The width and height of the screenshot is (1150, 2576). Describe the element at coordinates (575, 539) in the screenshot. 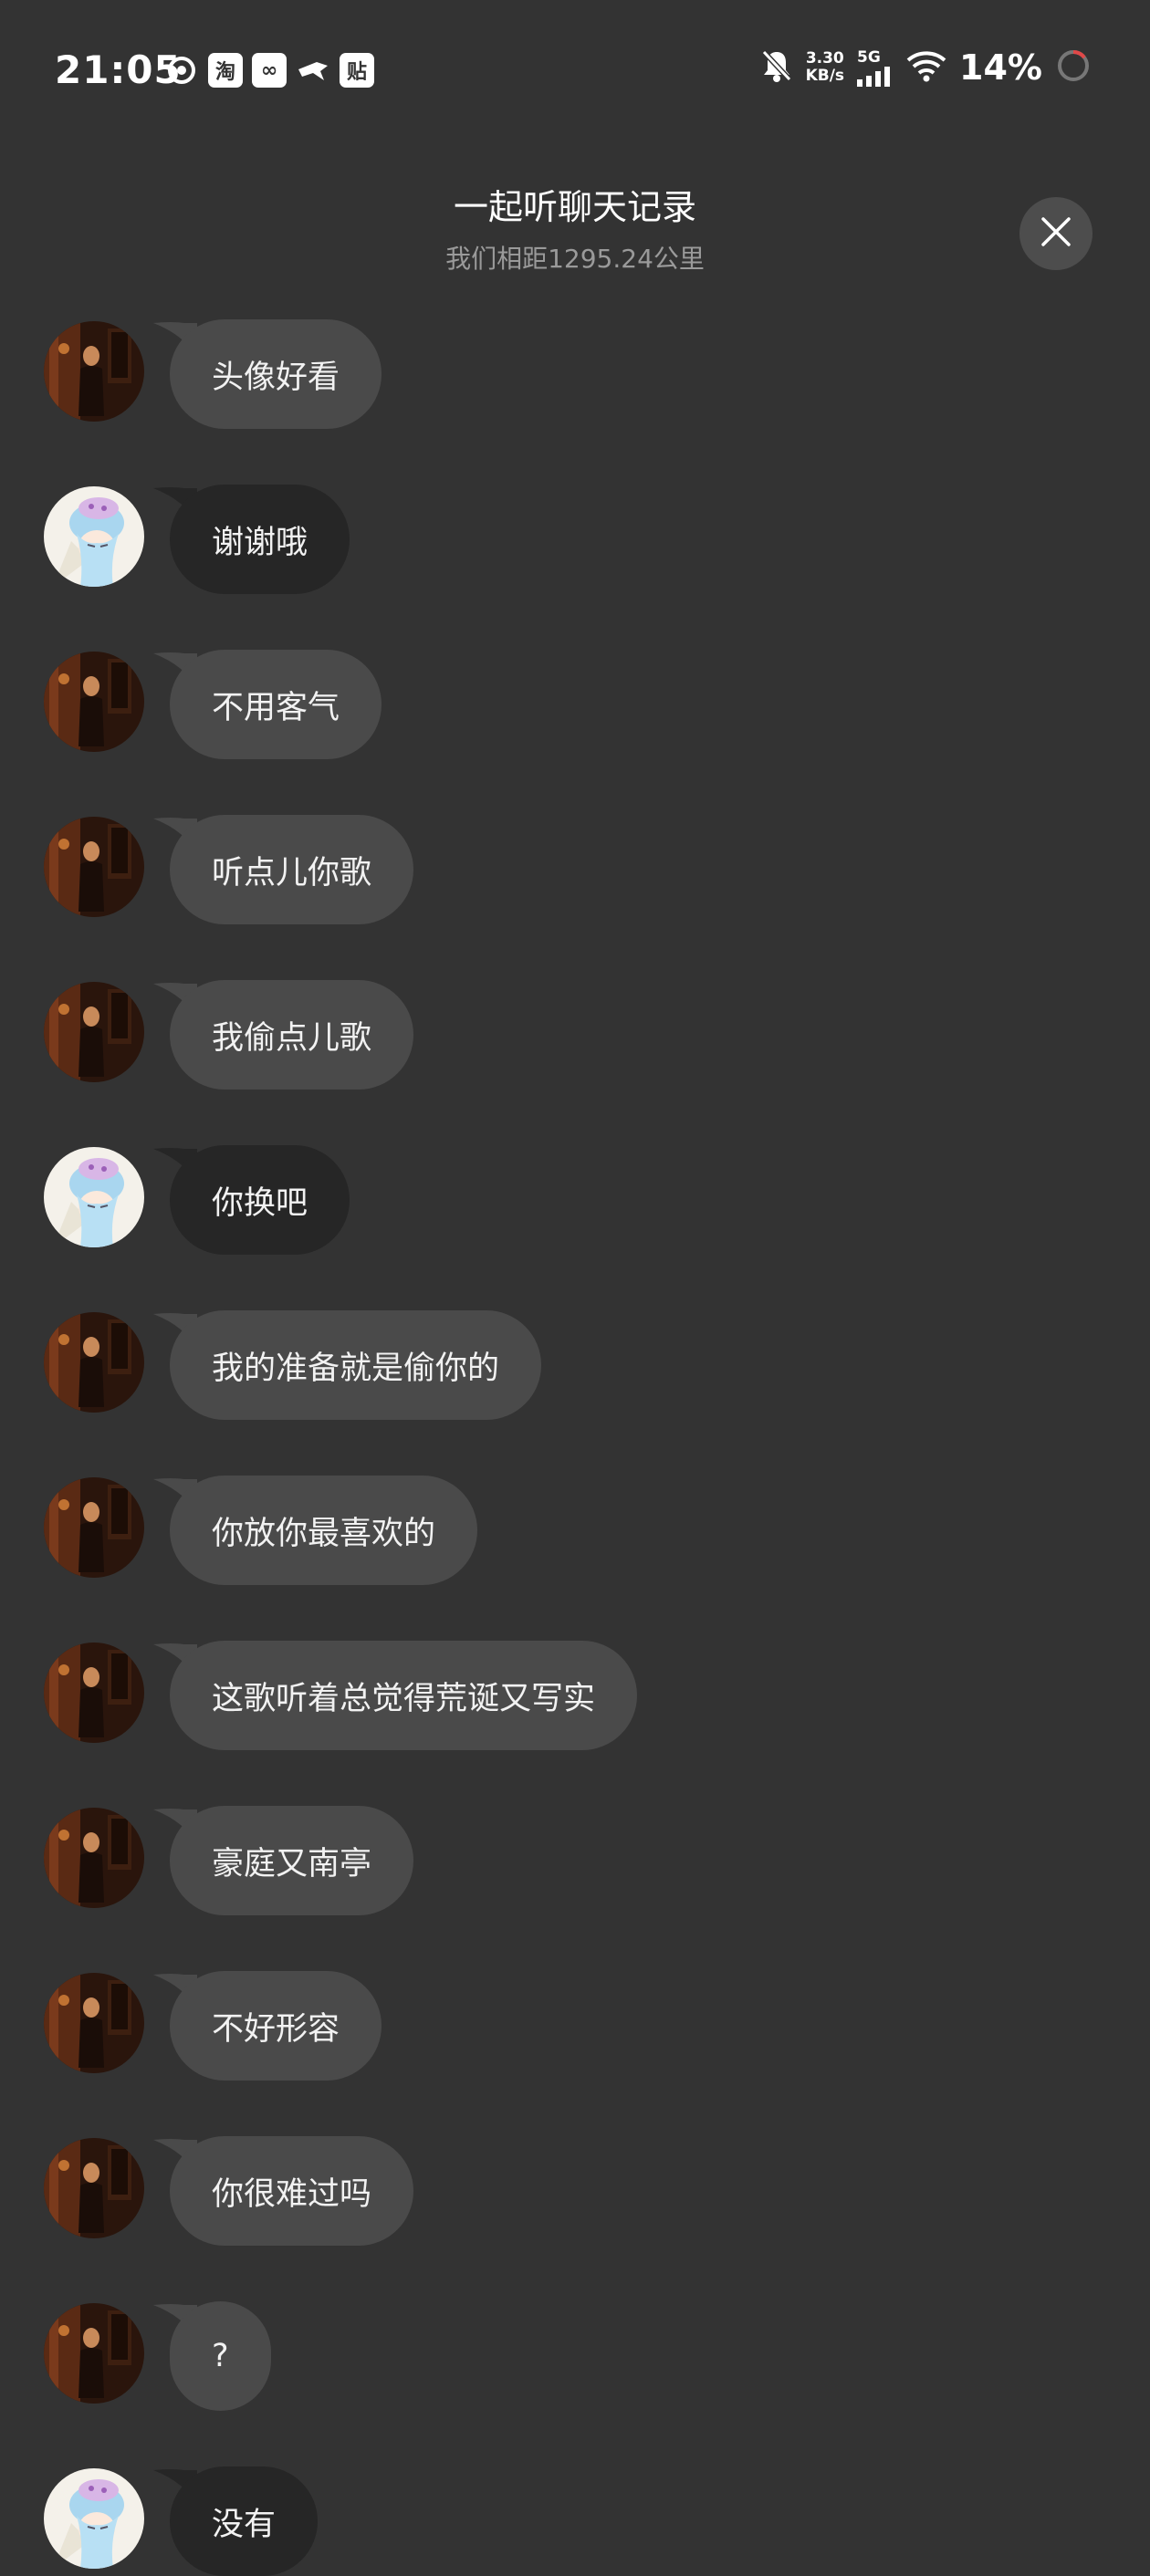

I see `chat-message-row: 谢谢哦` at that location.